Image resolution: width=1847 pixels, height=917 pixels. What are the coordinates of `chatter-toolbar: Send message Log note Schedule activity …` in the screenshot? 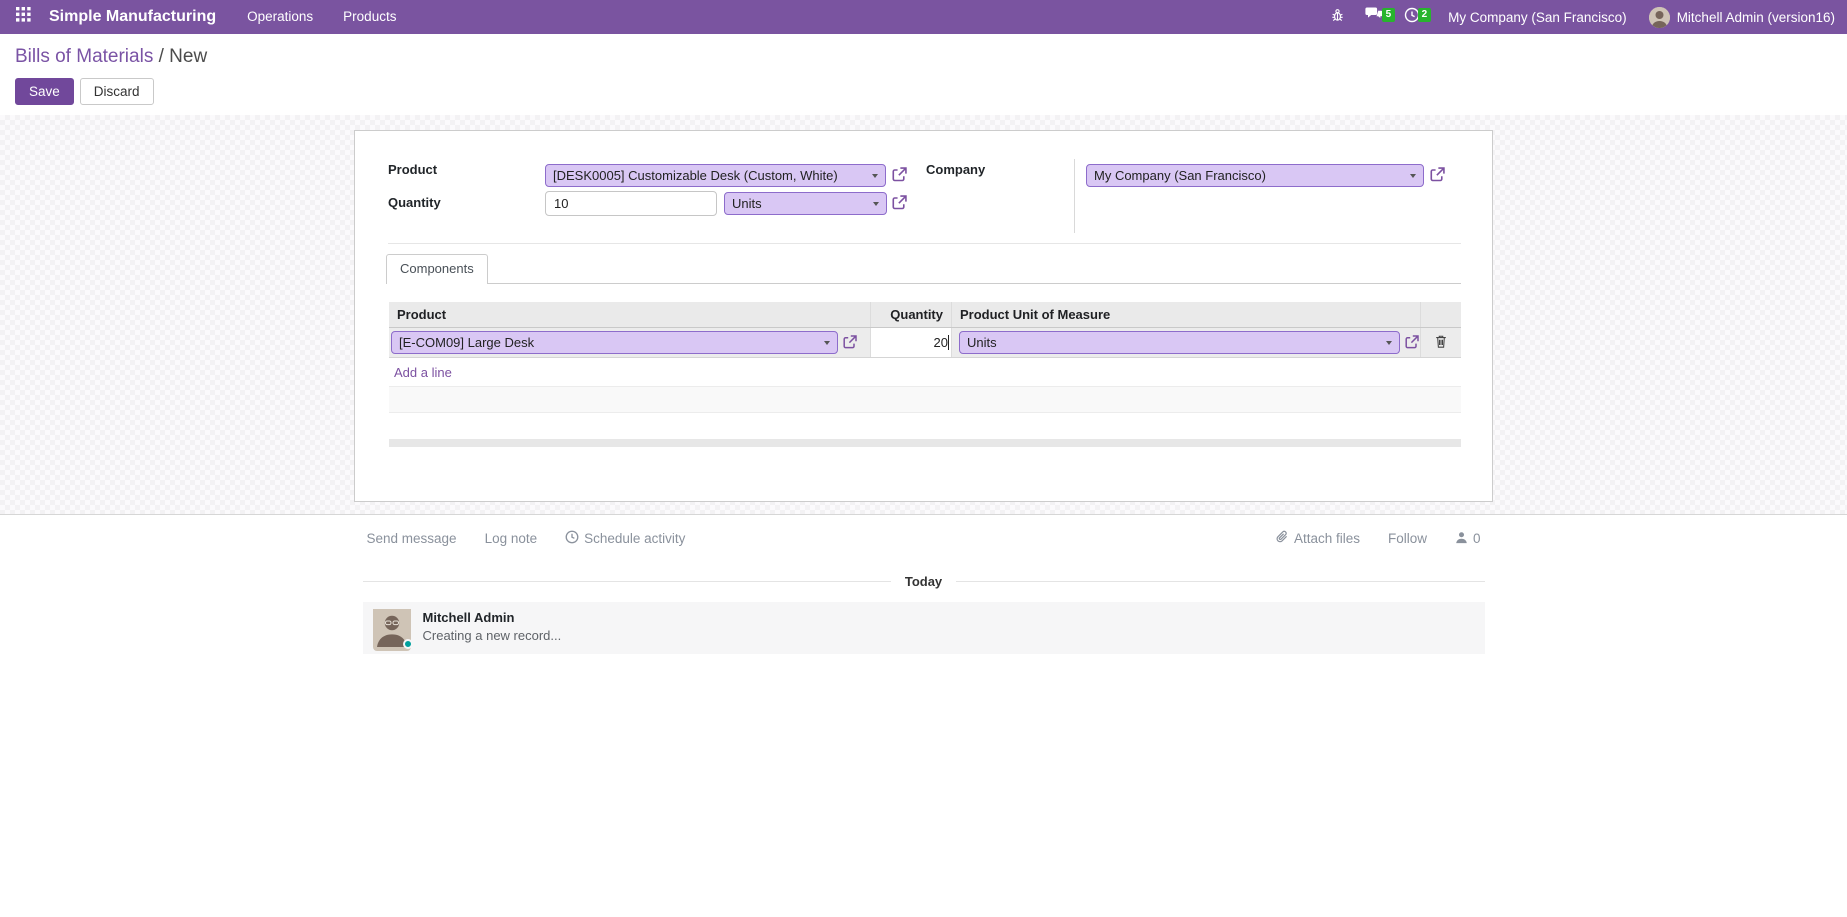 It's located at (924, 538).